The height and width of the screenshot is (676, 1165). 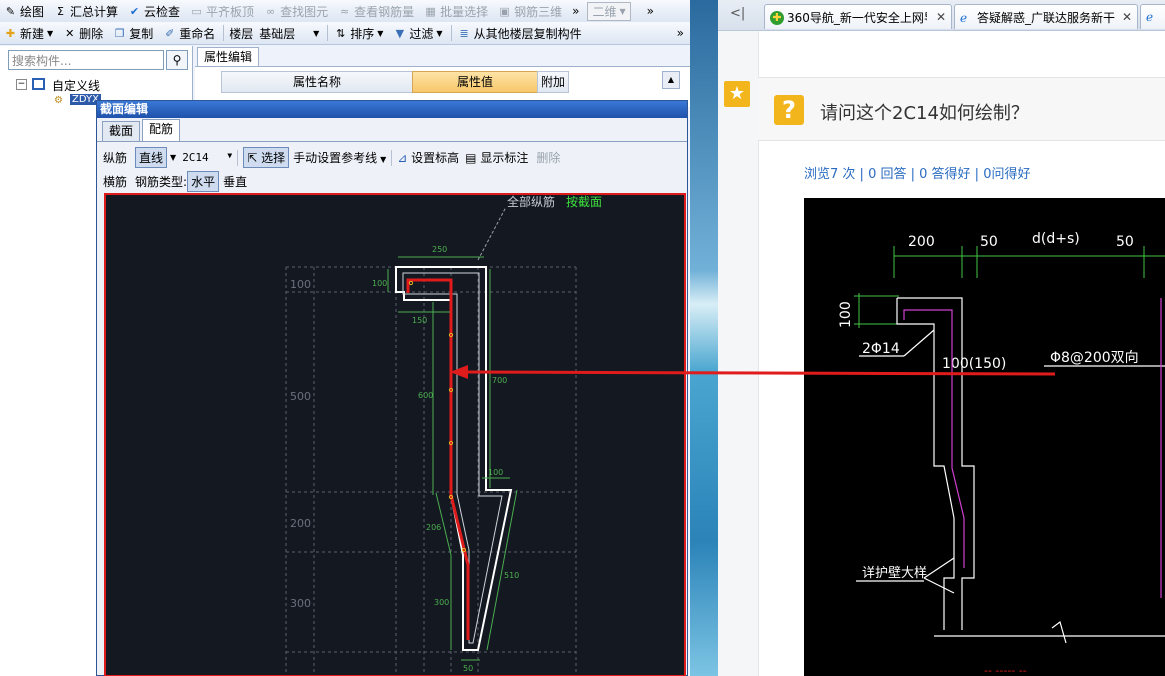 What do you see at coordinates (344, 11) in the screenshot?
I see `rebar-icon: ≈` at bounding box center [344, 11].